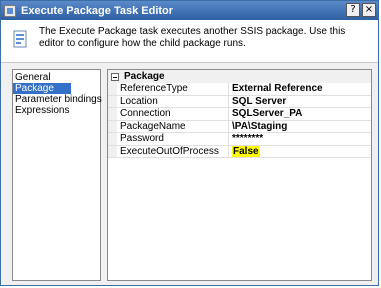  Describe the element at coordinates (300, 114) in the screenshot. I see `property-value: SQLServer_PA` at that location.